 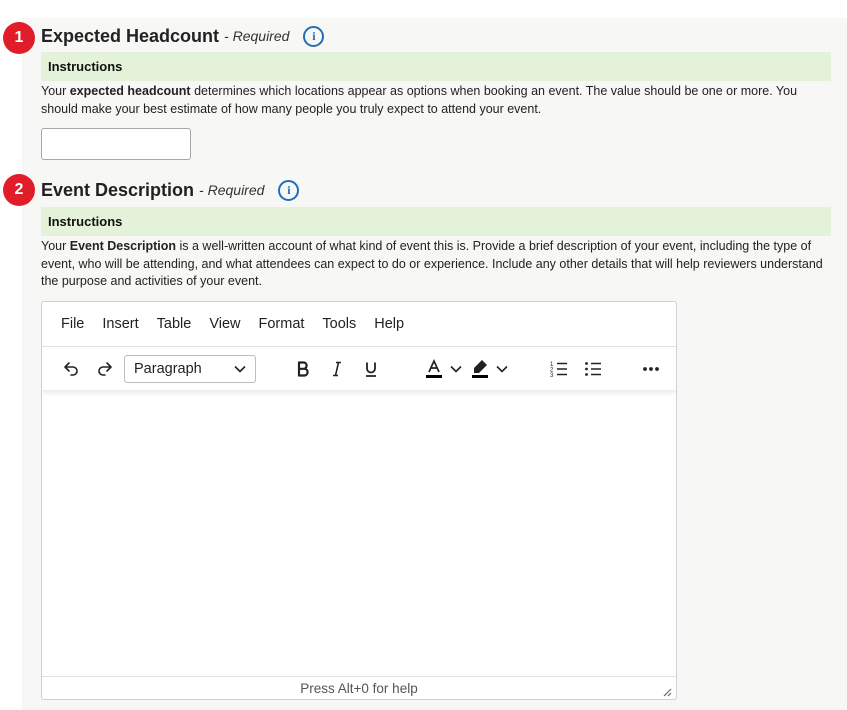 I want to click on description-heading: Event Description - Required i, so click(x=170, y=190).